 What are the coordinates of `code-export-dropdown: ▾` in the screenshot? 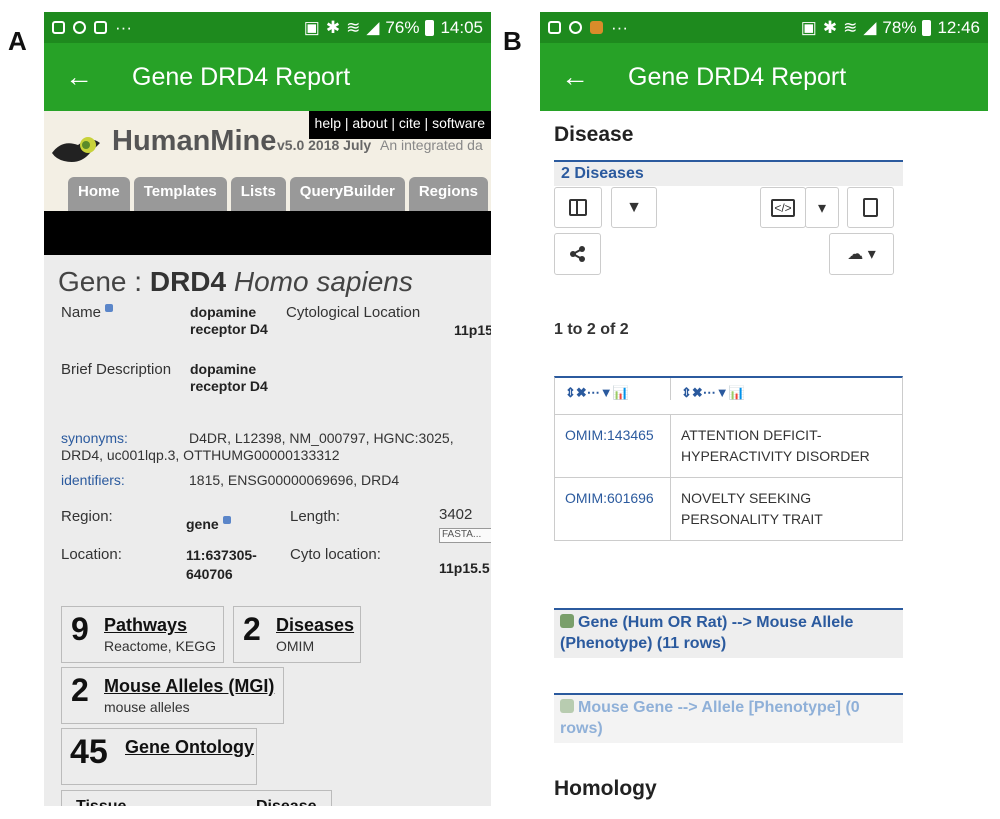 It's located at (822, 207).